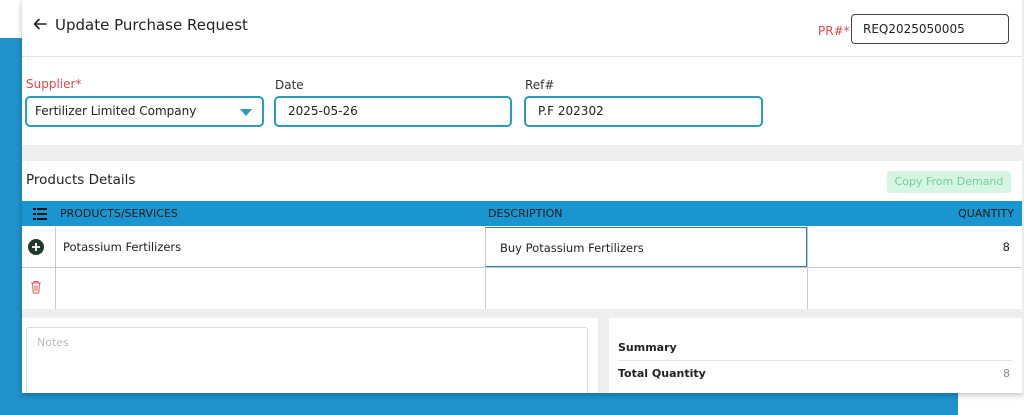  I want to click on caret-down-icon, so click(246, 112).